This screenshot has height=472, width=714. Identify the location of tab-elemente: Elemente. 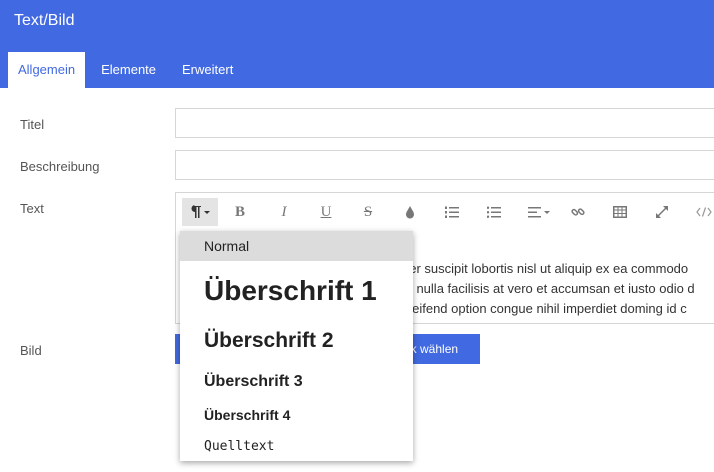
(128, 70).